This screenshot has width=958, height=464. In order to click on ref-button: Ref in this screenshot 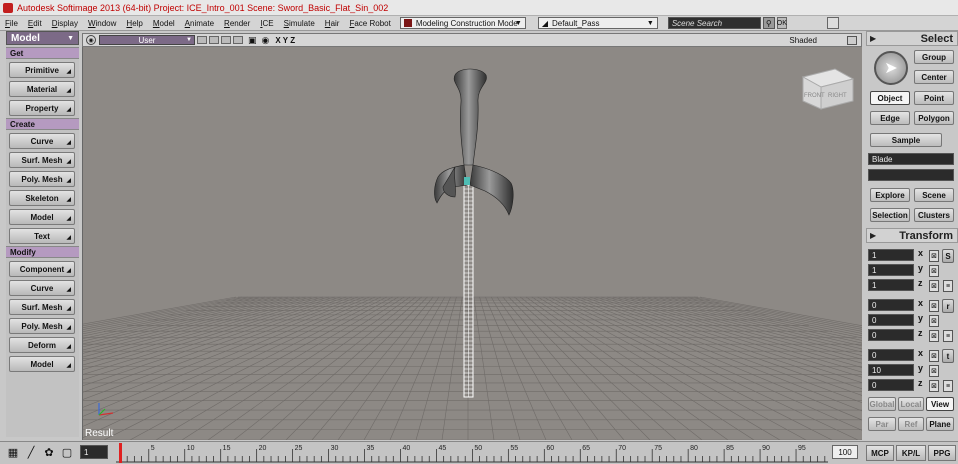, I will do `click(911, 424)`.